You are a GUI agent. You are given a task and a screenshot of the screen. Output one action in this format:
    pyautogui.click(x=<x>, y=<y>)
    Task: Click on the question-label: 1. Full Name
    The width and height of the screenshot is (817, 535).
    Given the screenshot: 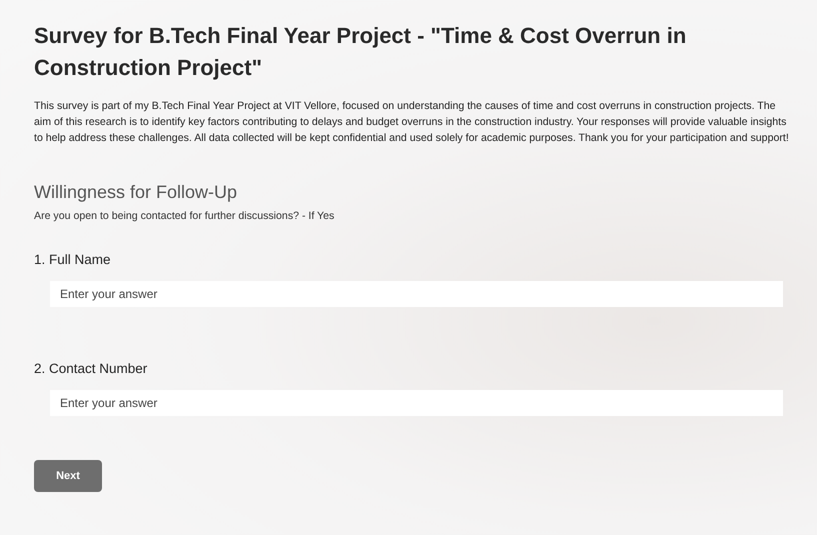 What is the action you would take?
    pyautogui.click(x=73, y=259)
    